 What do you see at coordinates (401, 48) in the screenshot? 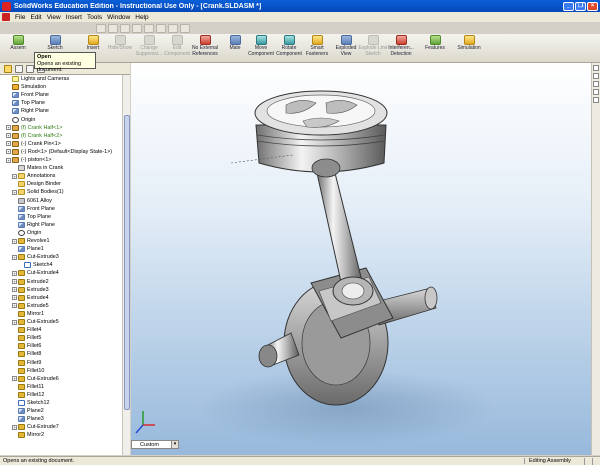
I see `interference-detection-button: Interferen... Detection` at bounding box center [401, 48].